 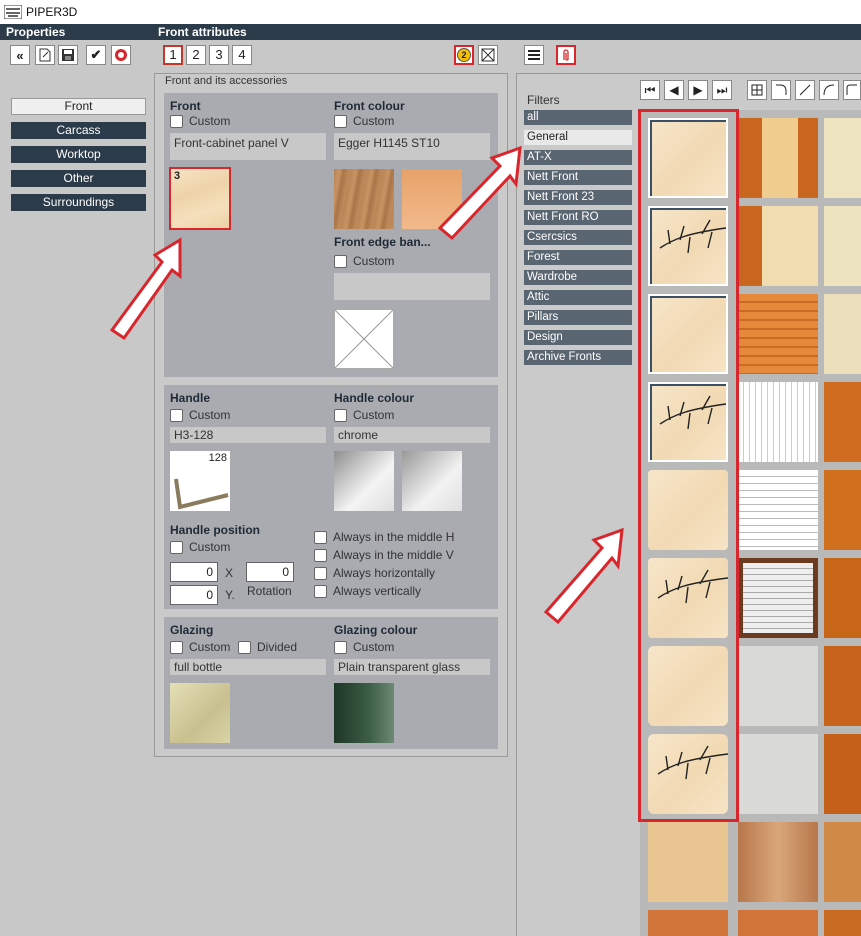 What do you see at coordinates (145, 289) in the screenshot?
I see `arrow-to-front-tile-icon` at bounding box center [145, 289].